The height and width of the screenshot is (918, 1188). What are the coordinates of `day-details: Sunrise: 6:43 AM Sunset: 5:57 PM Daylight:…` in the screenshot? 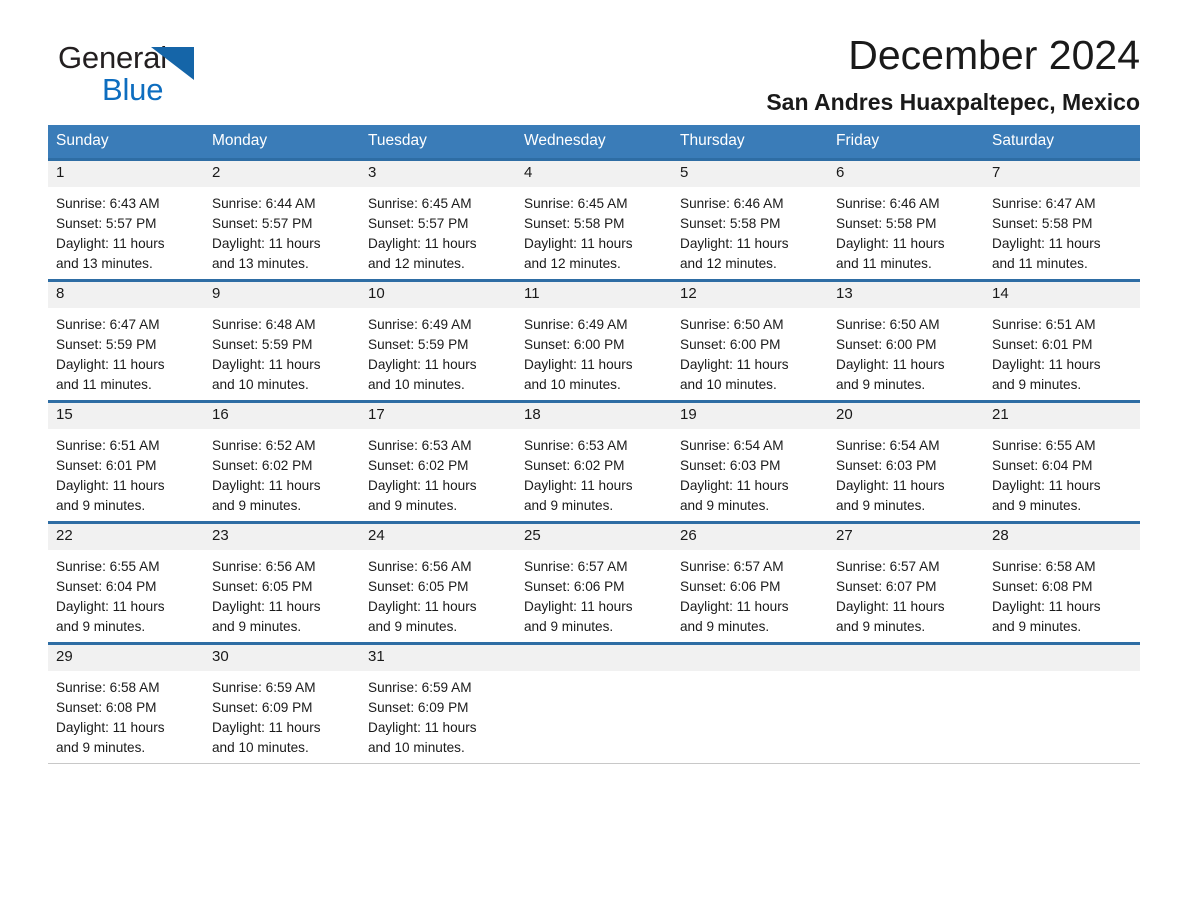 It's located at (126, 230).